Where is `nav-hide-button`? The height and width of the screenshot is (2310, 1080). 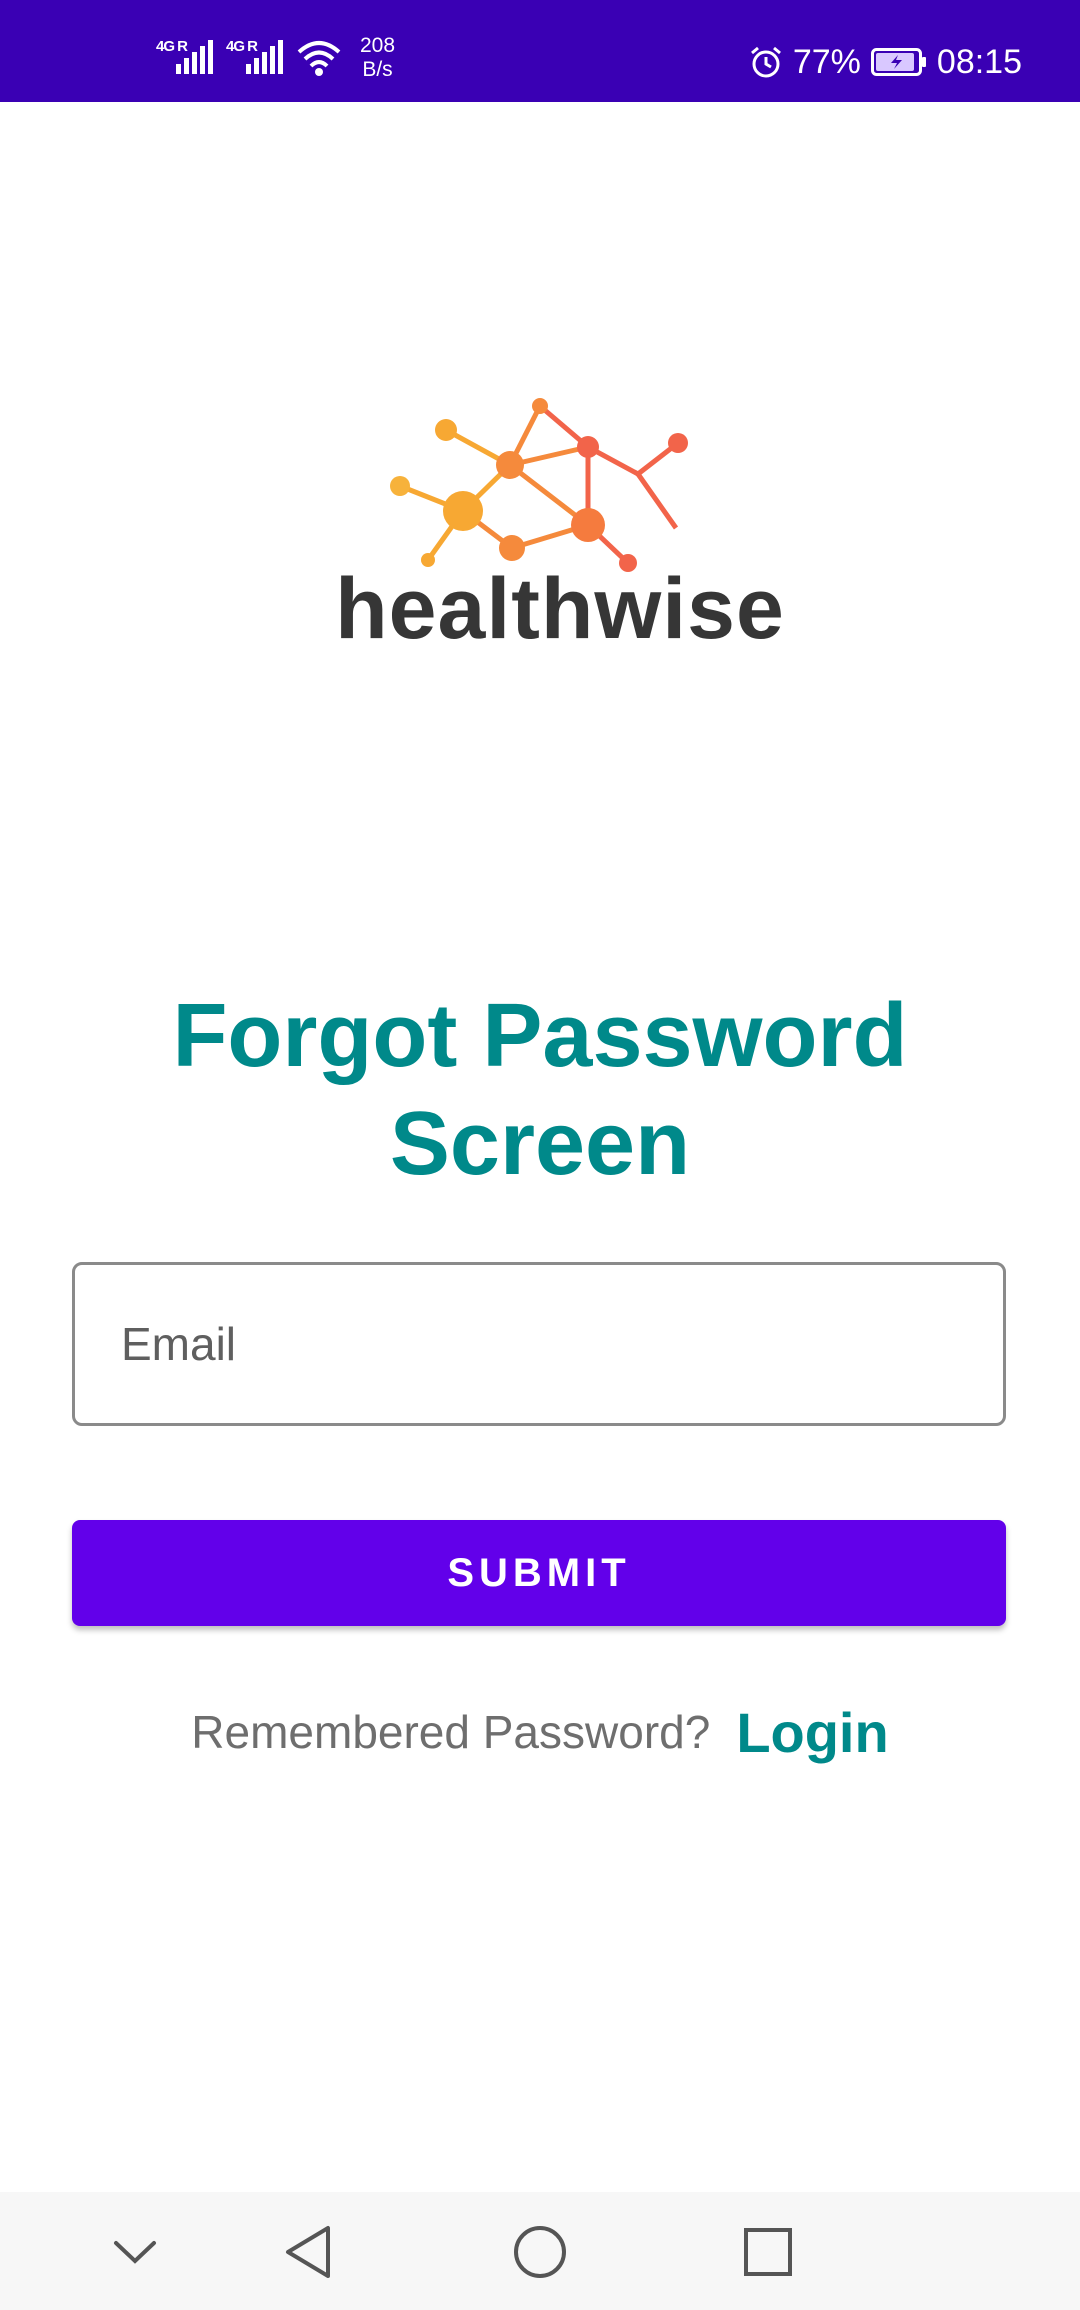 nav-hide-button is located at coordinates (135, 2252).